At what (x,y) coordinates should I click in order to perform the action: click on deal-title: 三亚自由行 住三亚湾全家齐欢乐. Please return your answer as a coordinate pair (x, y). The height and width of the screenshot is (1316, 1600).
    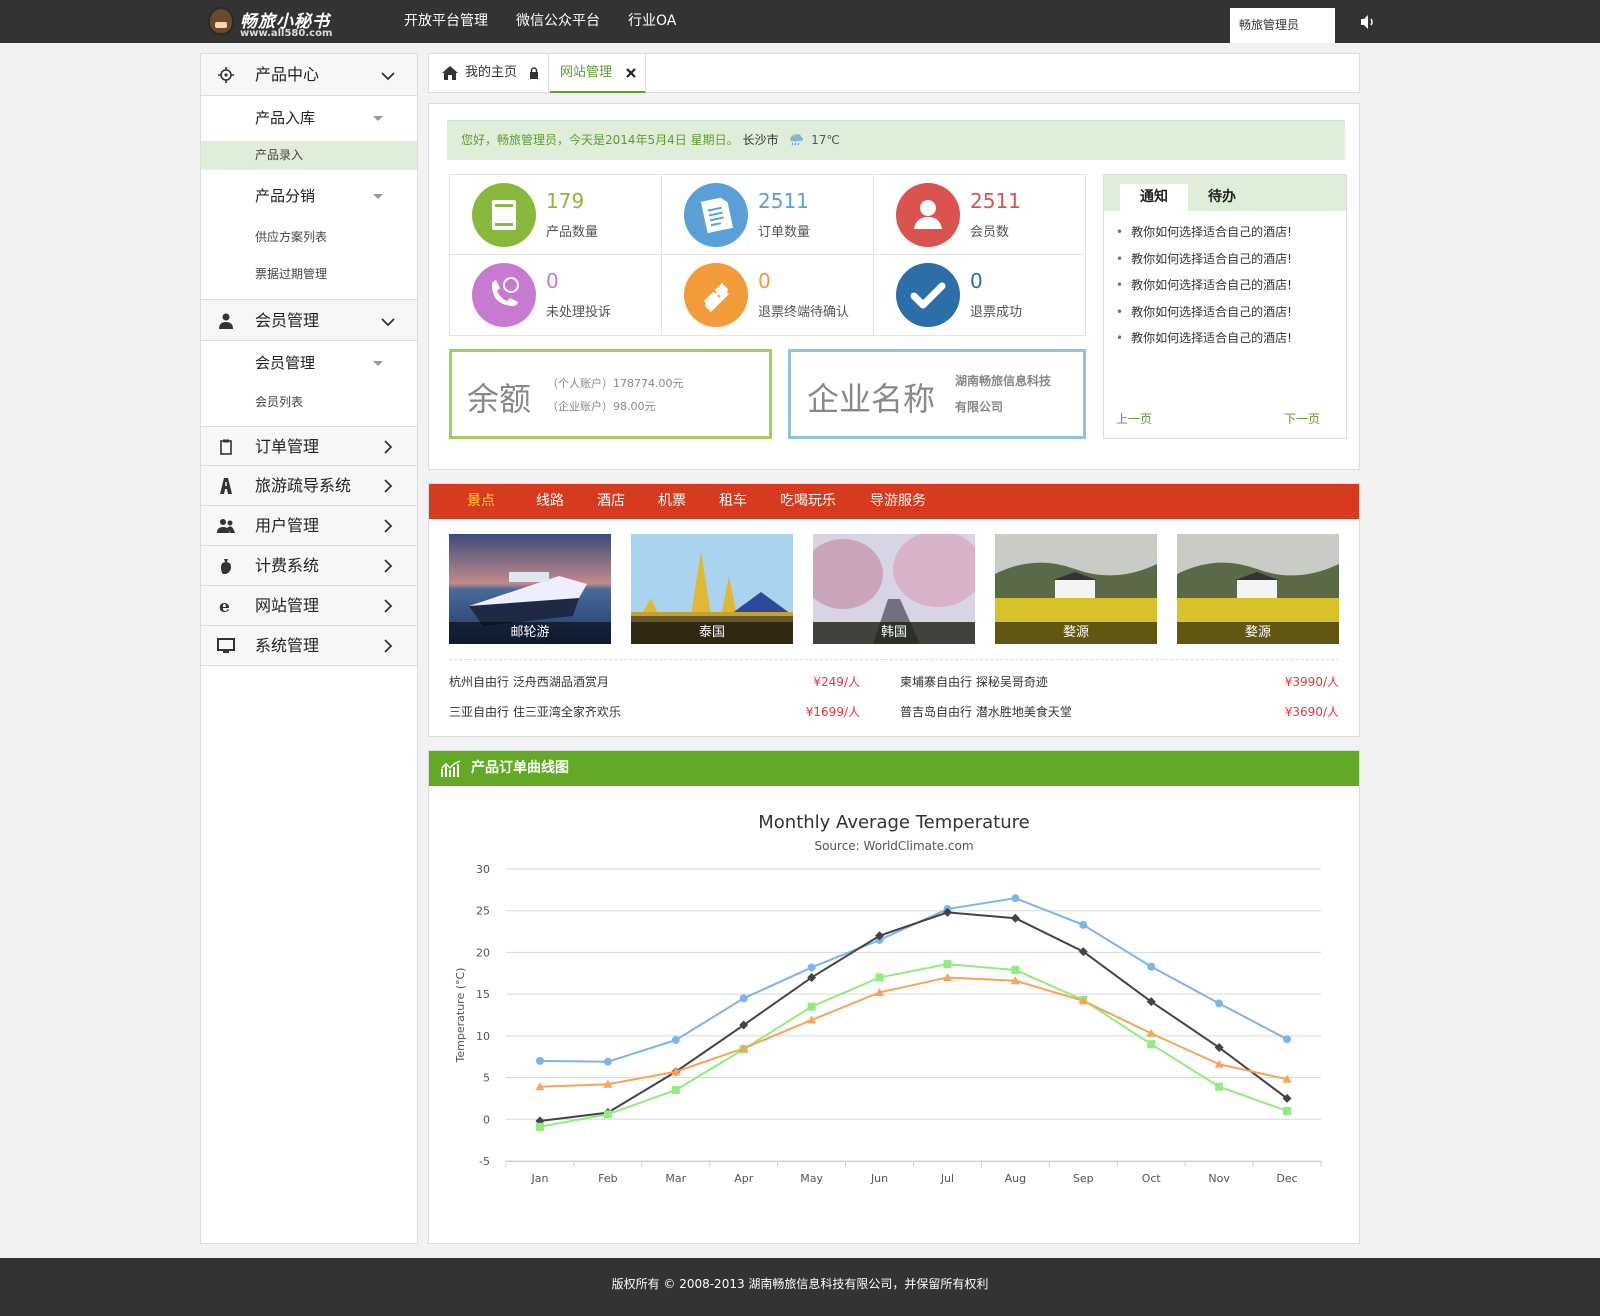
    Looking at the image, I should click on (535, 711).